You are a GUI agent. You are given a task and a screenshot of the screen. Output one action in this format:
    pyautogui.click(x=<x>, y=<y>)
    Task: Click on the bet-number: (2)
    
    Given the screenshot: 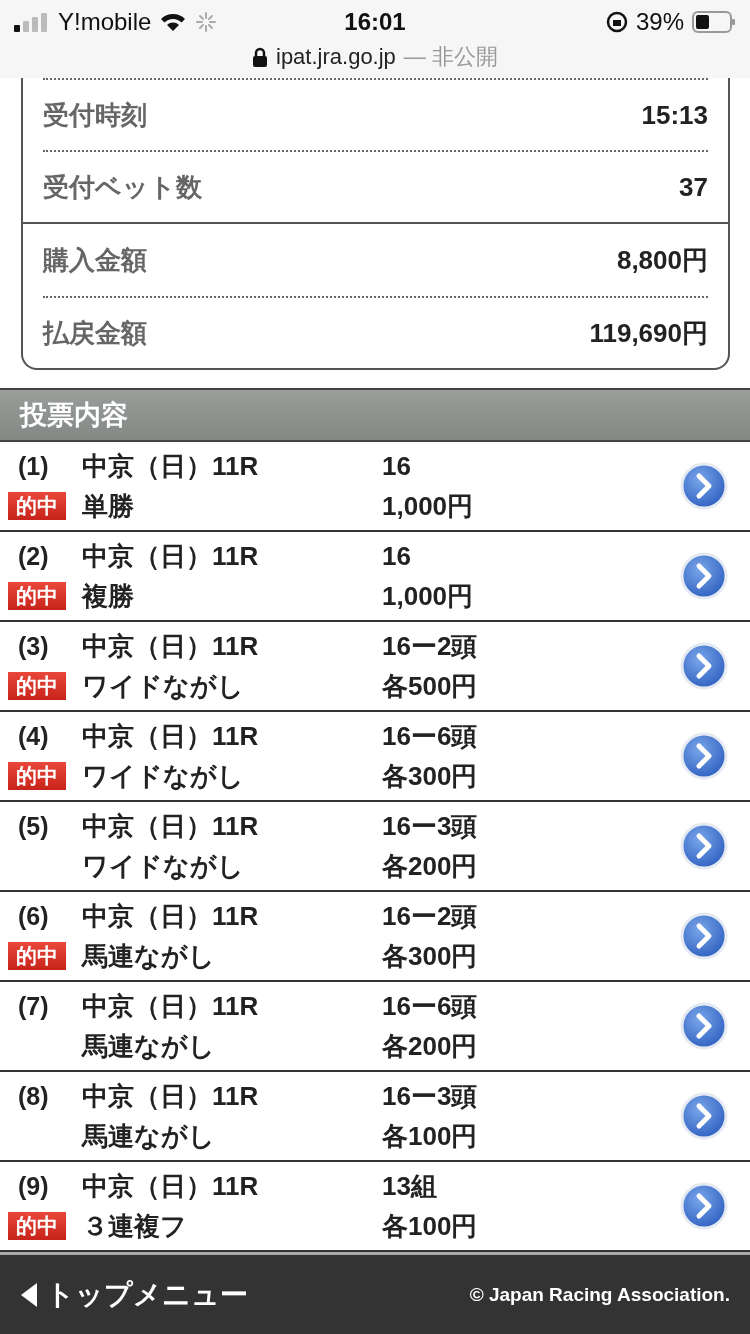 What is the action you would take?
    pyautogui.click(x=33, y=556)
    